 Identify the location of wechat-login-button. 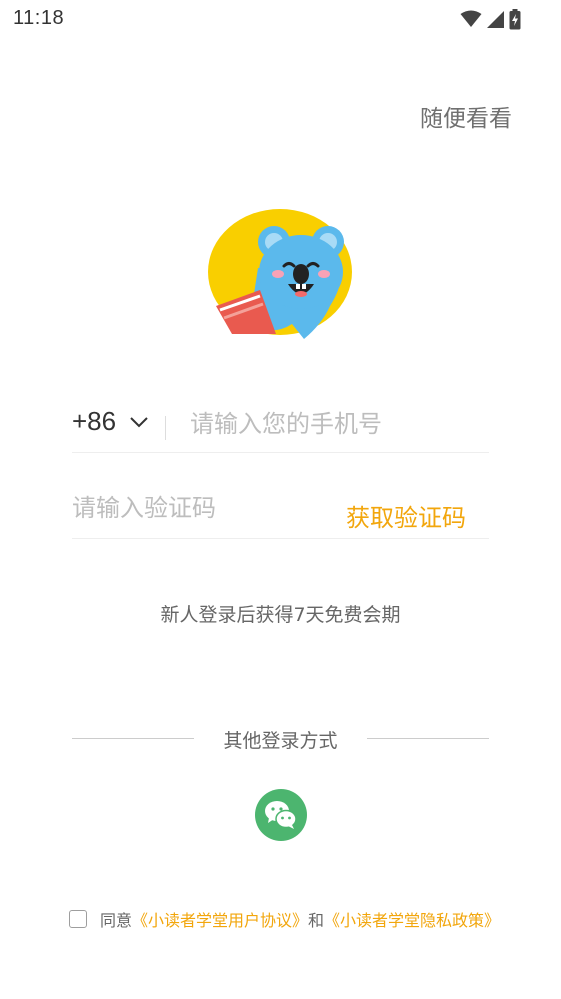
(281, 815).